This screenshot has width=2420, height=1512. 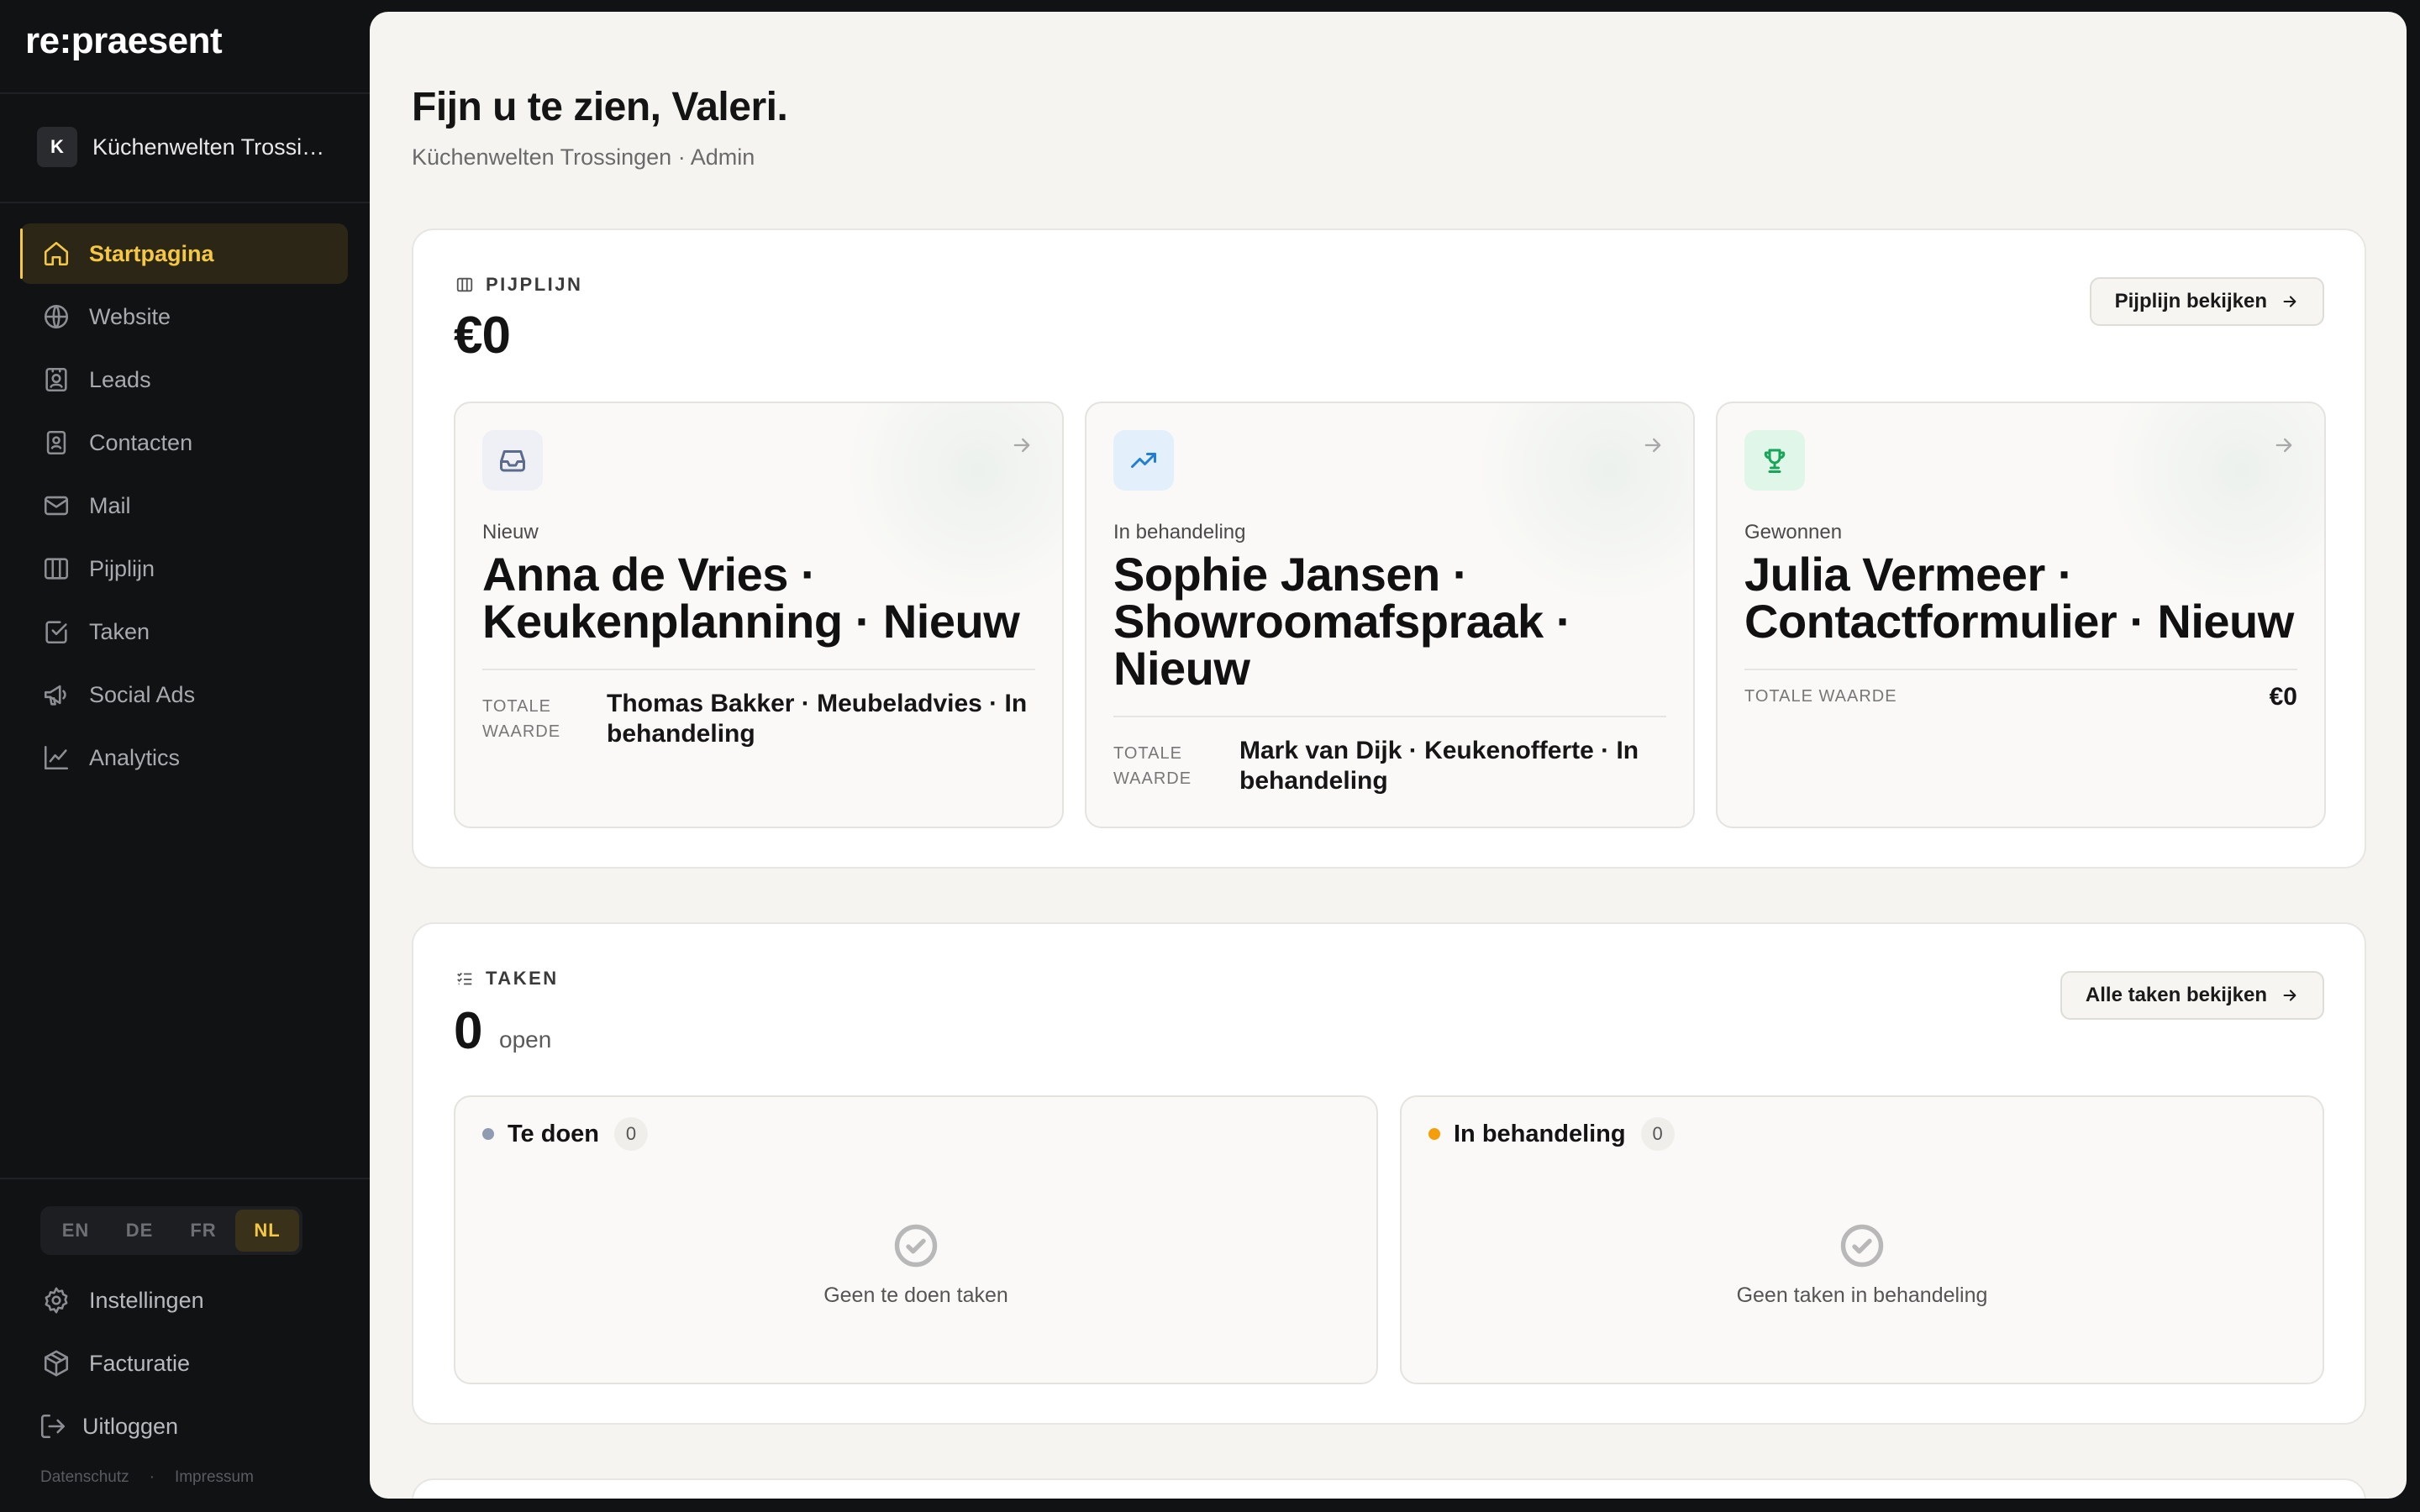 What do you see at coordinates (147, 1477) in the screenshot?
I see `footer-links: Datenschutz · Impressum` at bounding box center [147, 1477].